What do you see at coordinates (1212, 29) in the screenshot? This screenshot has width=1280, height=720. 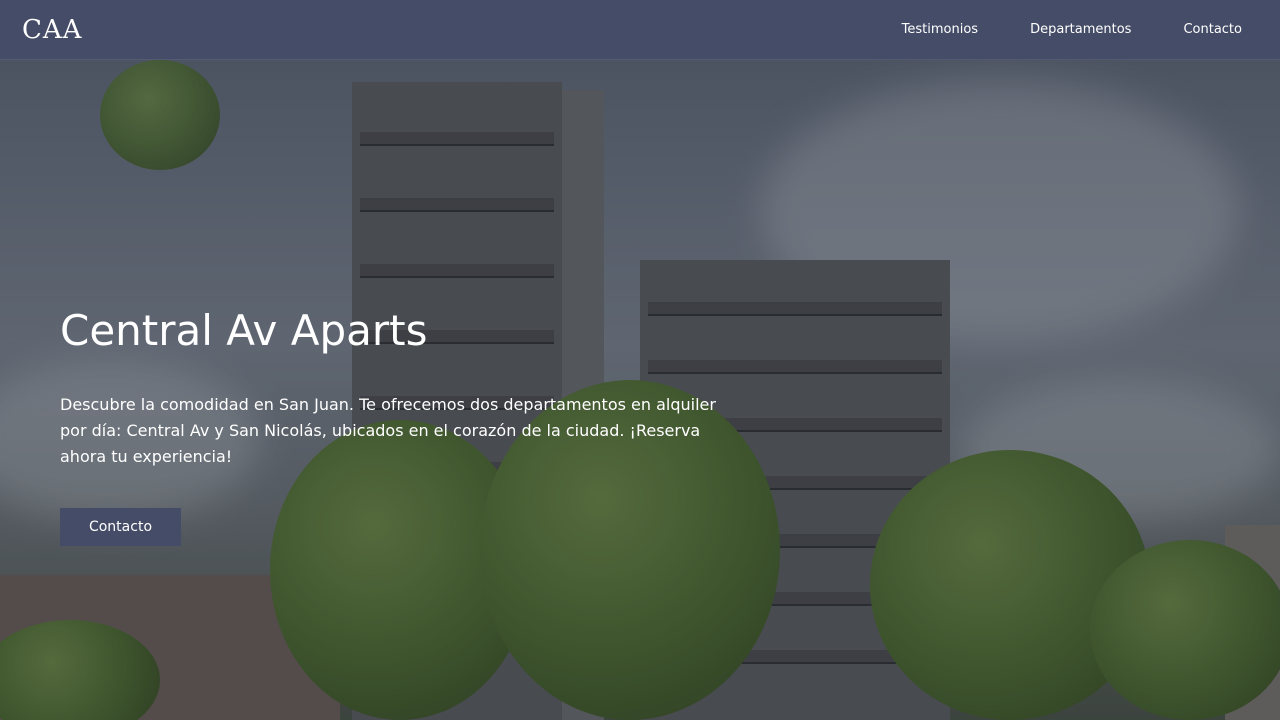 I see `nav-link-contacto: Contacto` at bounding box center [1212, 29].